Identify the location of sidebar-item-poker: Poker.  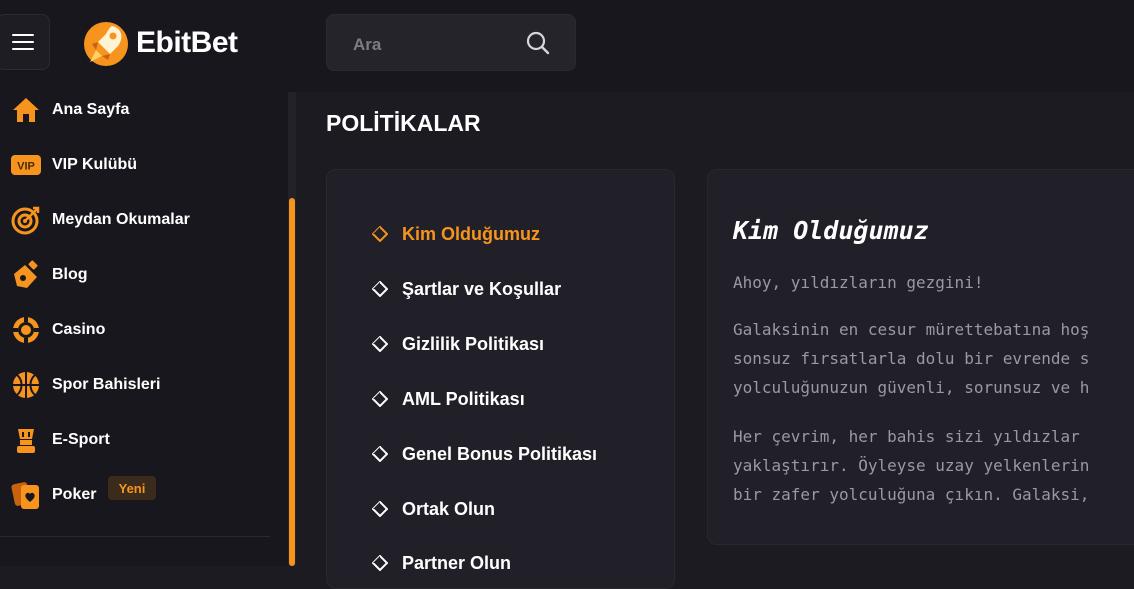
(53, 495).